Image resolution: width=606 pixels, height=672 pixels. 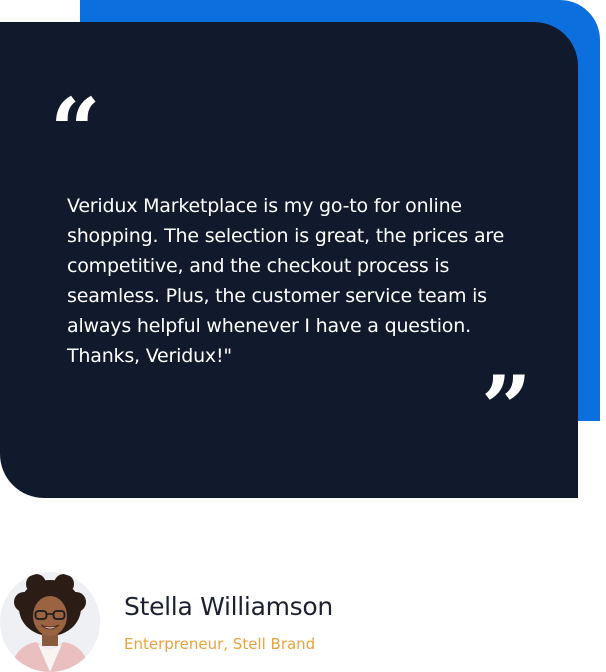 I want to click on quote-open-icon: “, so click(x=75, y=130).